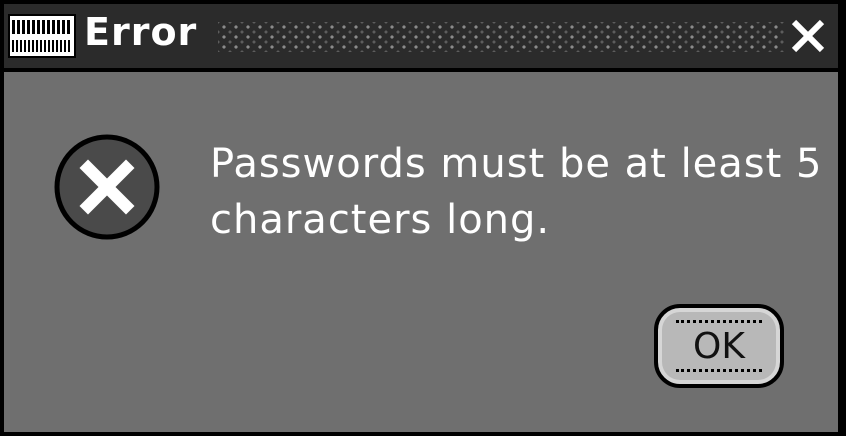 The height and width of the screenshot is (440, 858). I want to click on error-message-line-2: characters long., so click(380, 220).